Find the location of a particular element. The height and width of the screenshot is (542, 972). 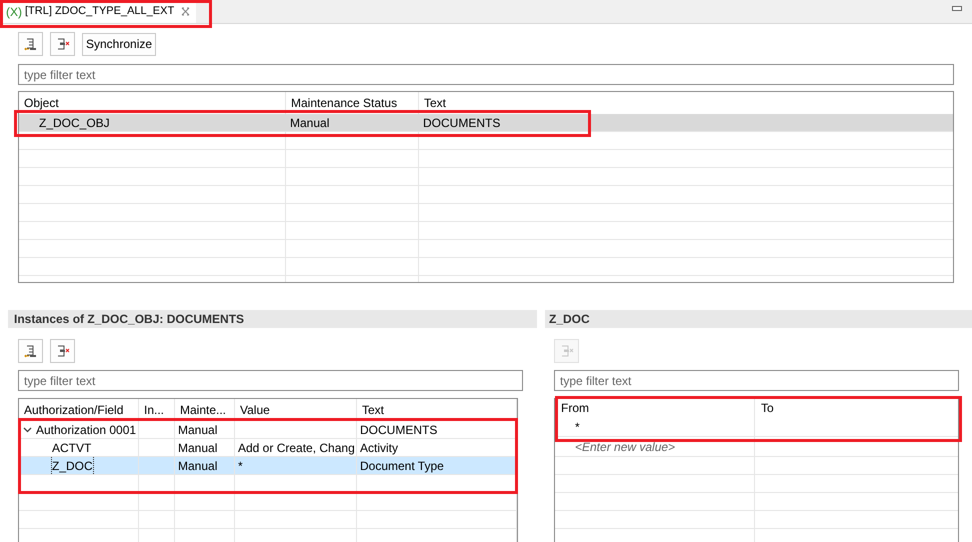

tree-row: Authorization 0001 Manual DOCUMENTS is located at coordinates (268, 430).